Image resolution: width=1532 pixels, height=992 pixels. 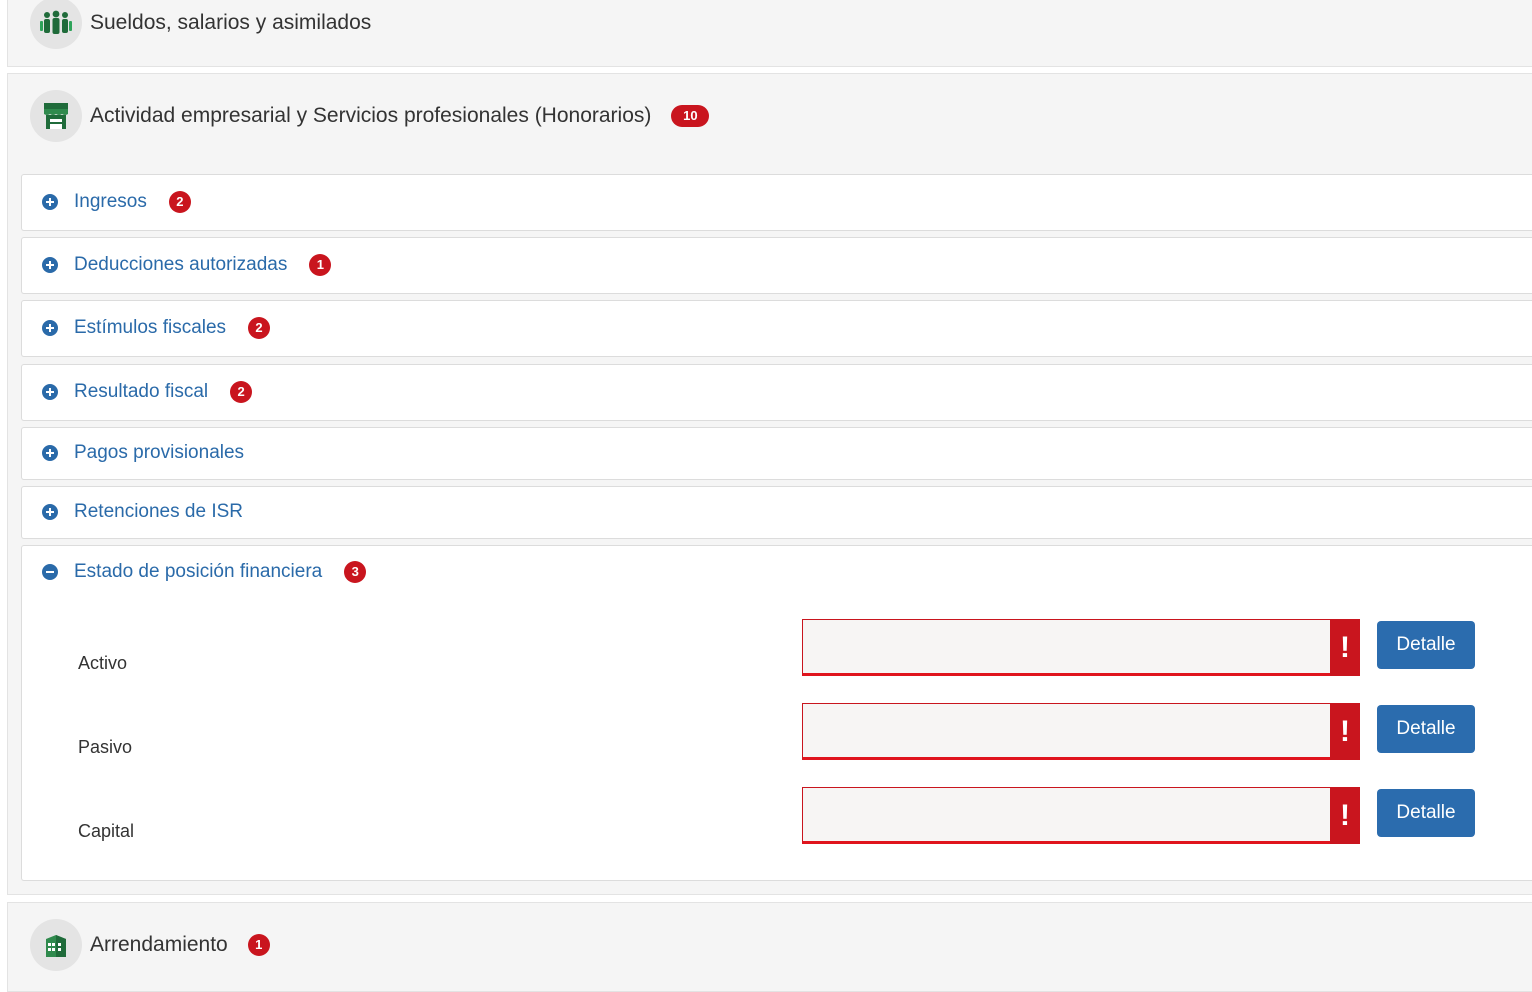 I want to click on capital-detalle-button: Detalle, so click(x=1426, y=813).